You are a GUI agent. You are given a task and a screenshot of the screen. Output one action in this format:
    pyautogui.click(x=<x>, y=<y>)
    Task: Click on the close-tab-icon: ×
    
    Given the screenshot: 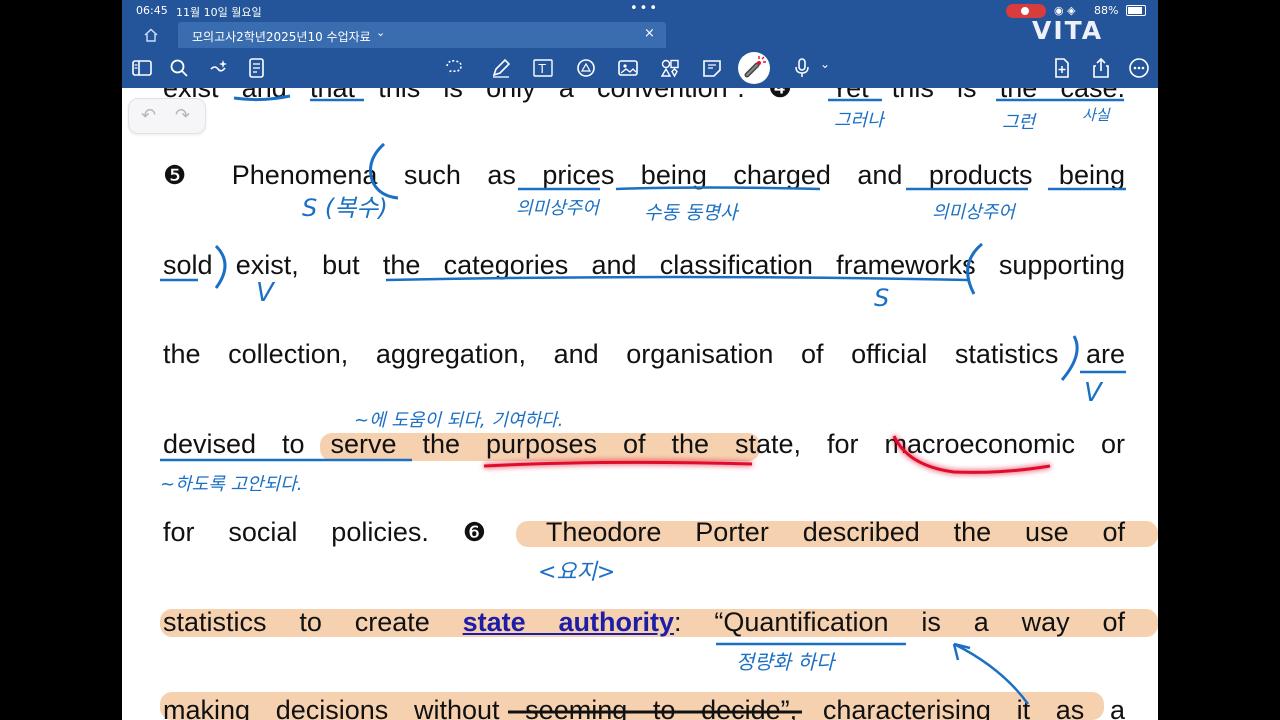 What is the action you would take?
    pyautogui.click(x=649, y=33)
    